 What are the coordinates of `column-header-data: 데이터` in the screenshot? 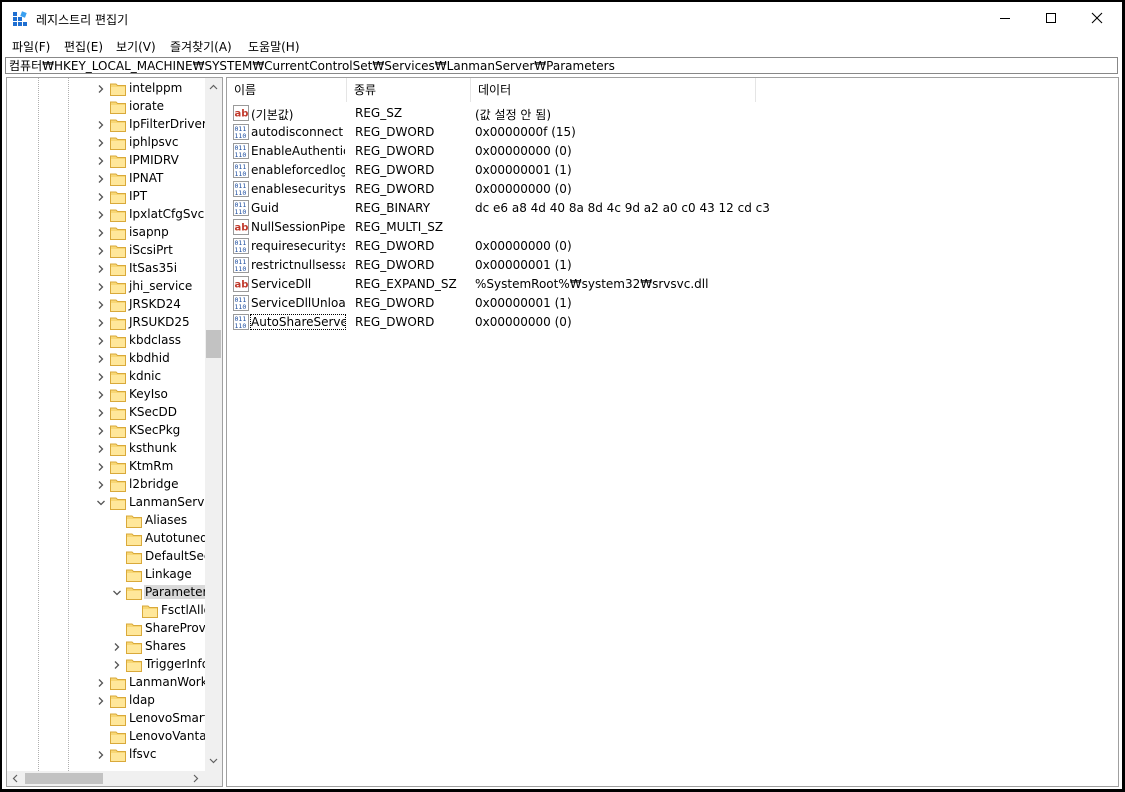 It's located at (613, 90).